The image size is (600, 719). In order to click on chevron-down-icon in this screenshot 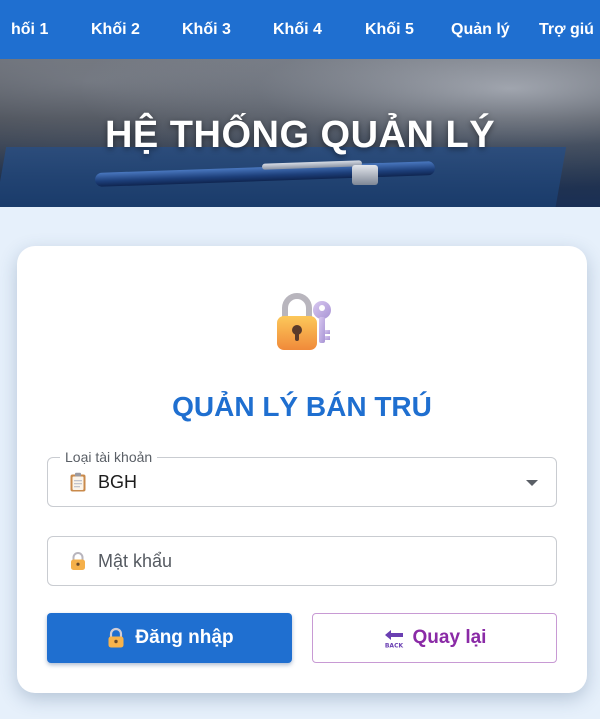, I will do `click(532, 483)`.